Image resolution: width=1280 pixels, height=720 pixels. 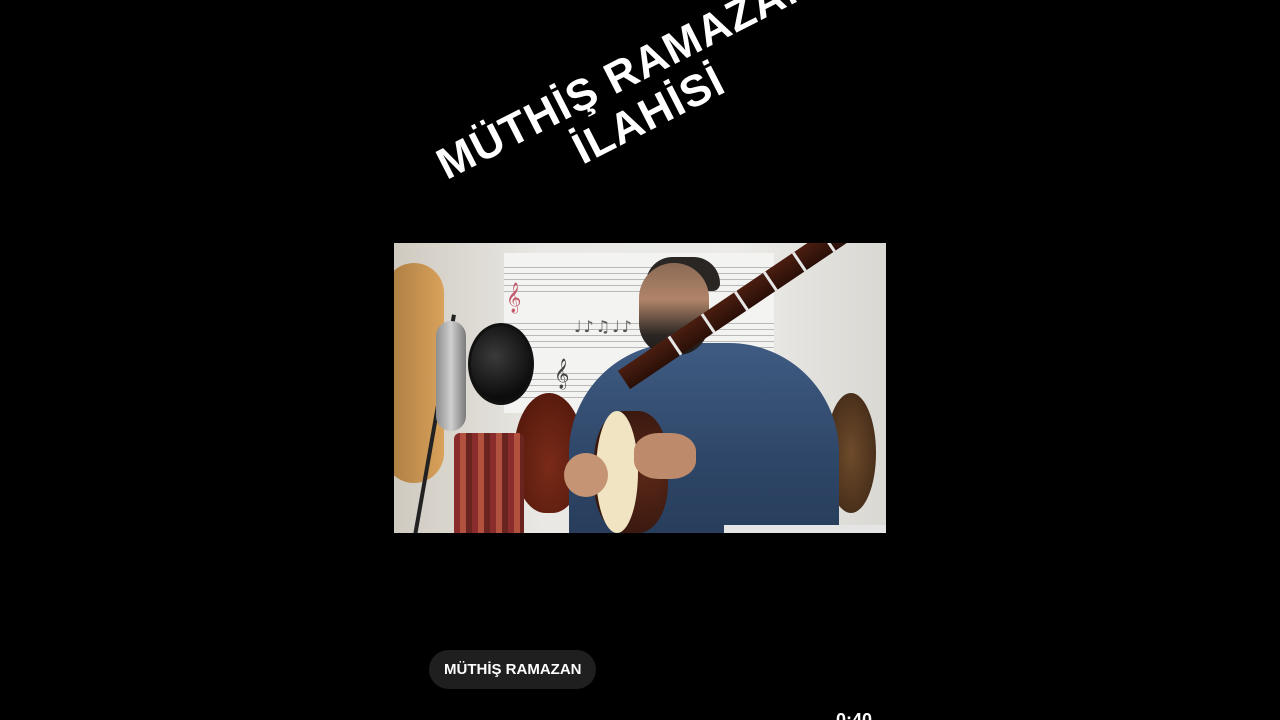 I want to click on microphone-icon, so click(x=451, y=376).